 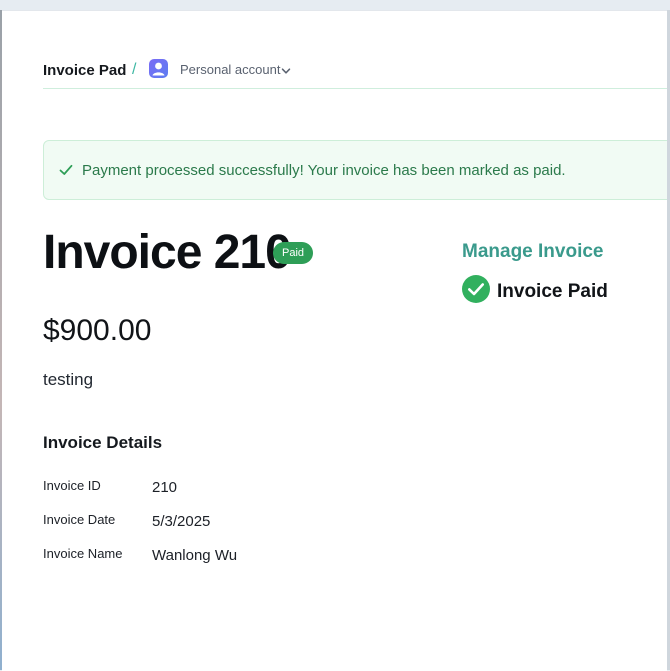 I want to click on detail-label-invoice-date: Invoice Date, so click(x=79, y=519).